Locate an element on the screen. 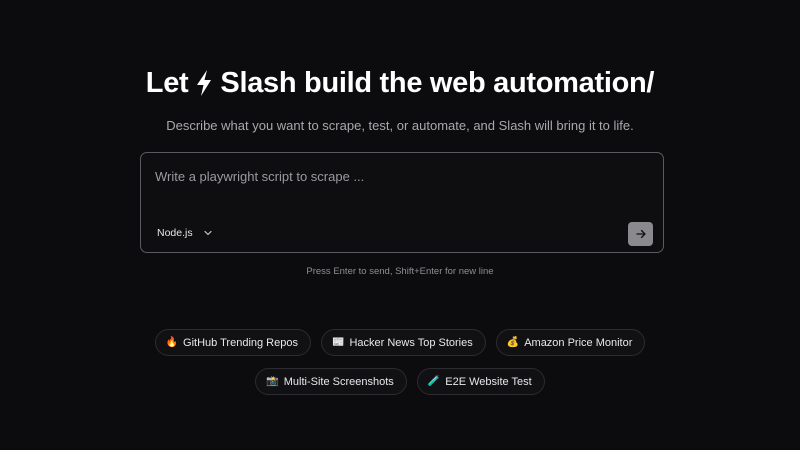  prompt-composer: Node.js is located at coordinates (402, 202).